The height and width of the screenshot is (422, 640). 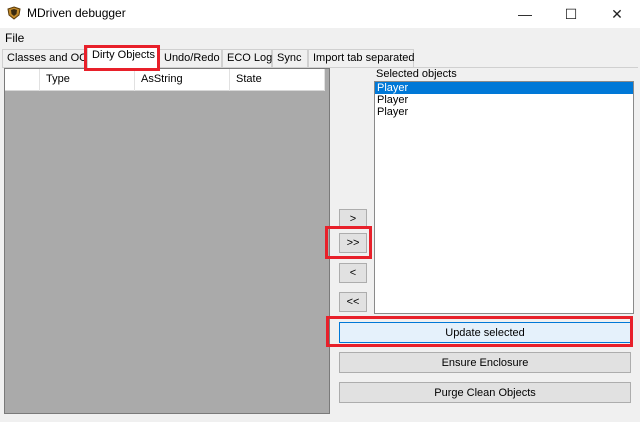 I want to click on ensure-enclosure-button: Ensure Enclosure, so click(x=485, y=362).